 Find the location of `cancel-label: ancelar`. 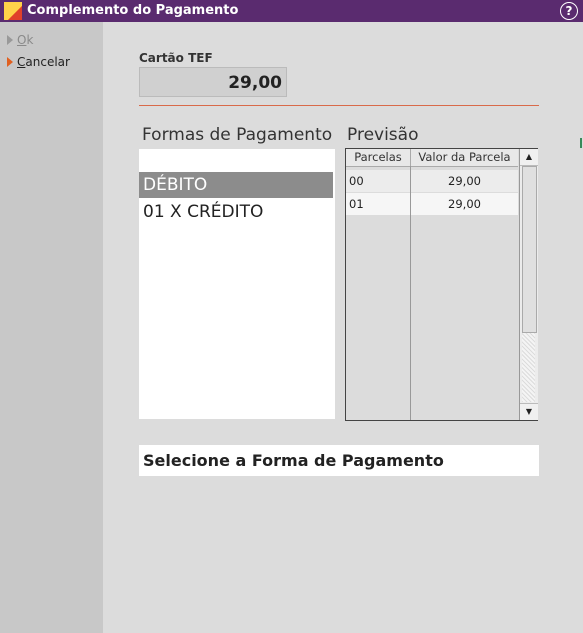

cancel-label: ancelar is located at coordinates (47, 62).